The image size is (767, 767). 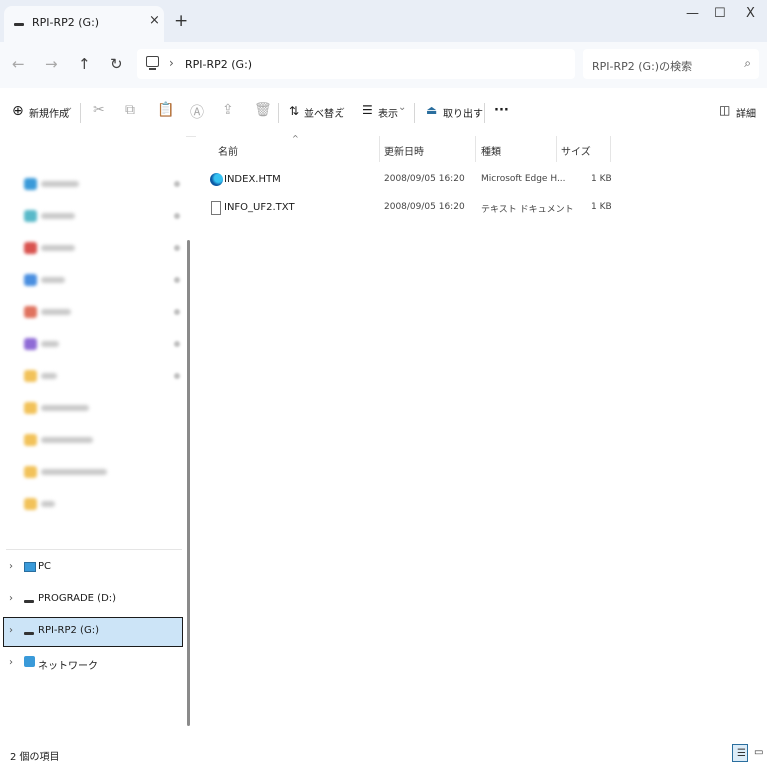 I want to click on minimize-button: —, so click(x=692, y=13).